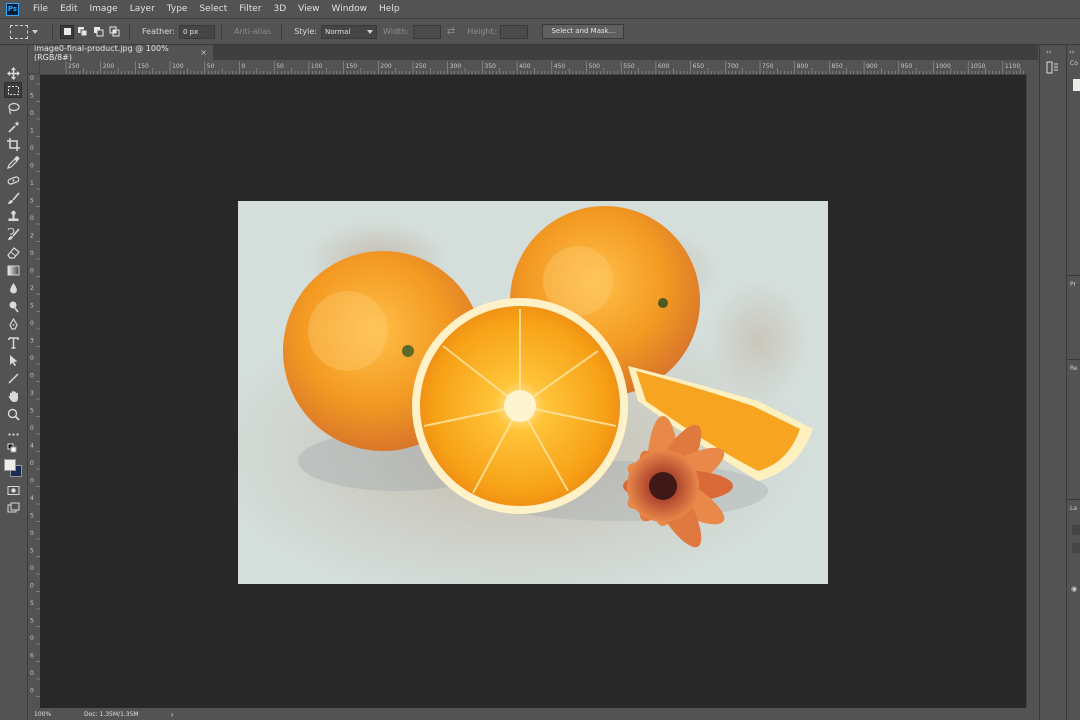 The width and height of the screenshot is (1080, 720). I want to click on panel-tab-adjustments: Re, so click(1074, 368).